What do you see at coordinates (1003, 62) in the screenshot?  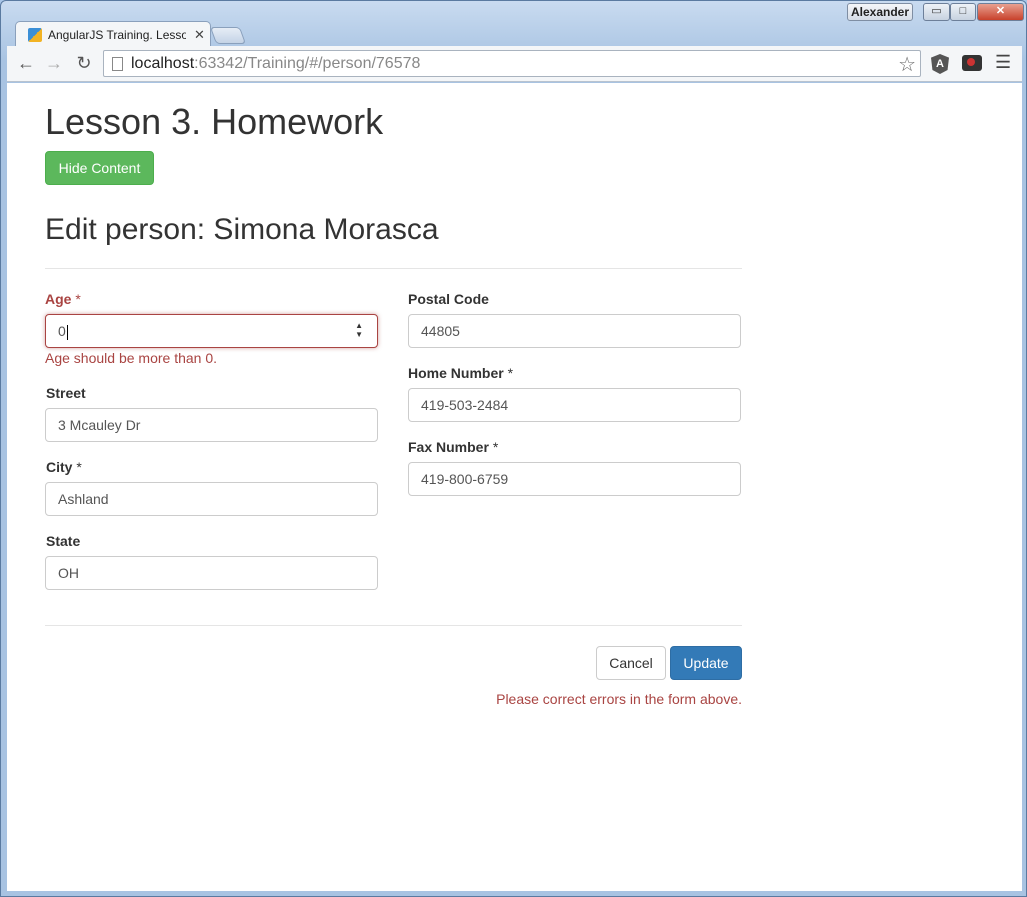 I see `menu-icon: ☰` at bounding box center [1003, 62].